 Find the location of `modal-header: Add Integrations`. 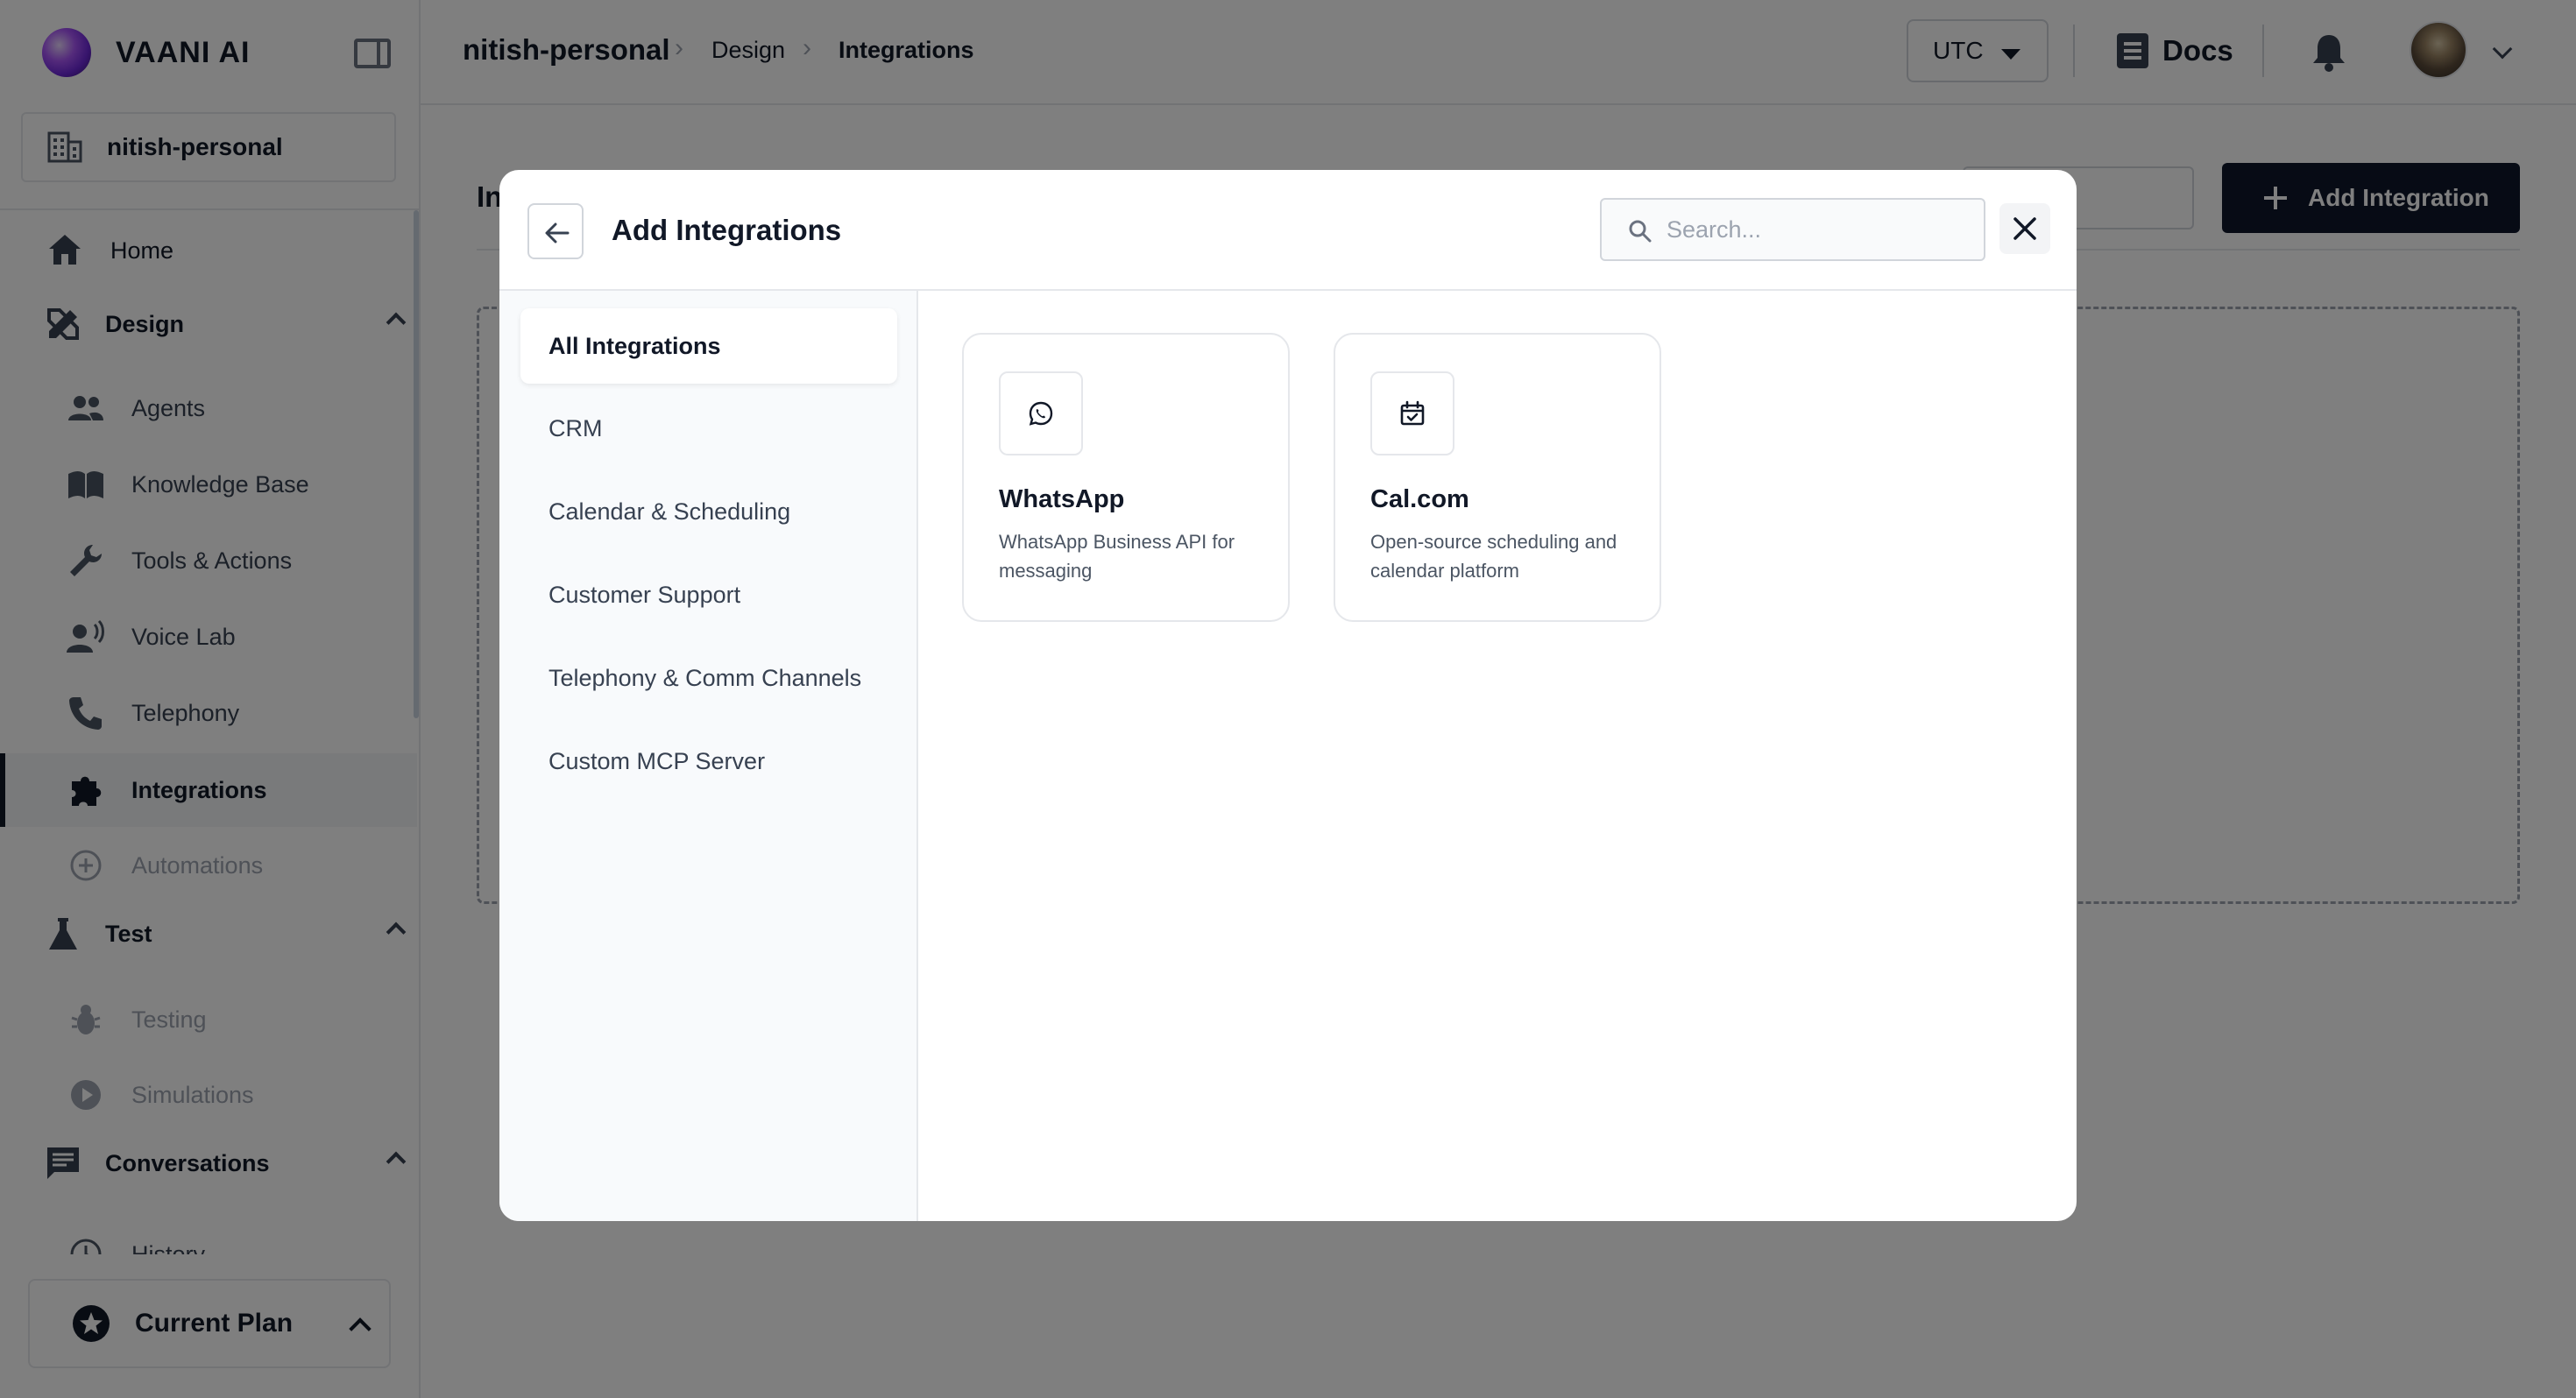

modal-header: Add Integrations is located at coordinates (1288, 230).